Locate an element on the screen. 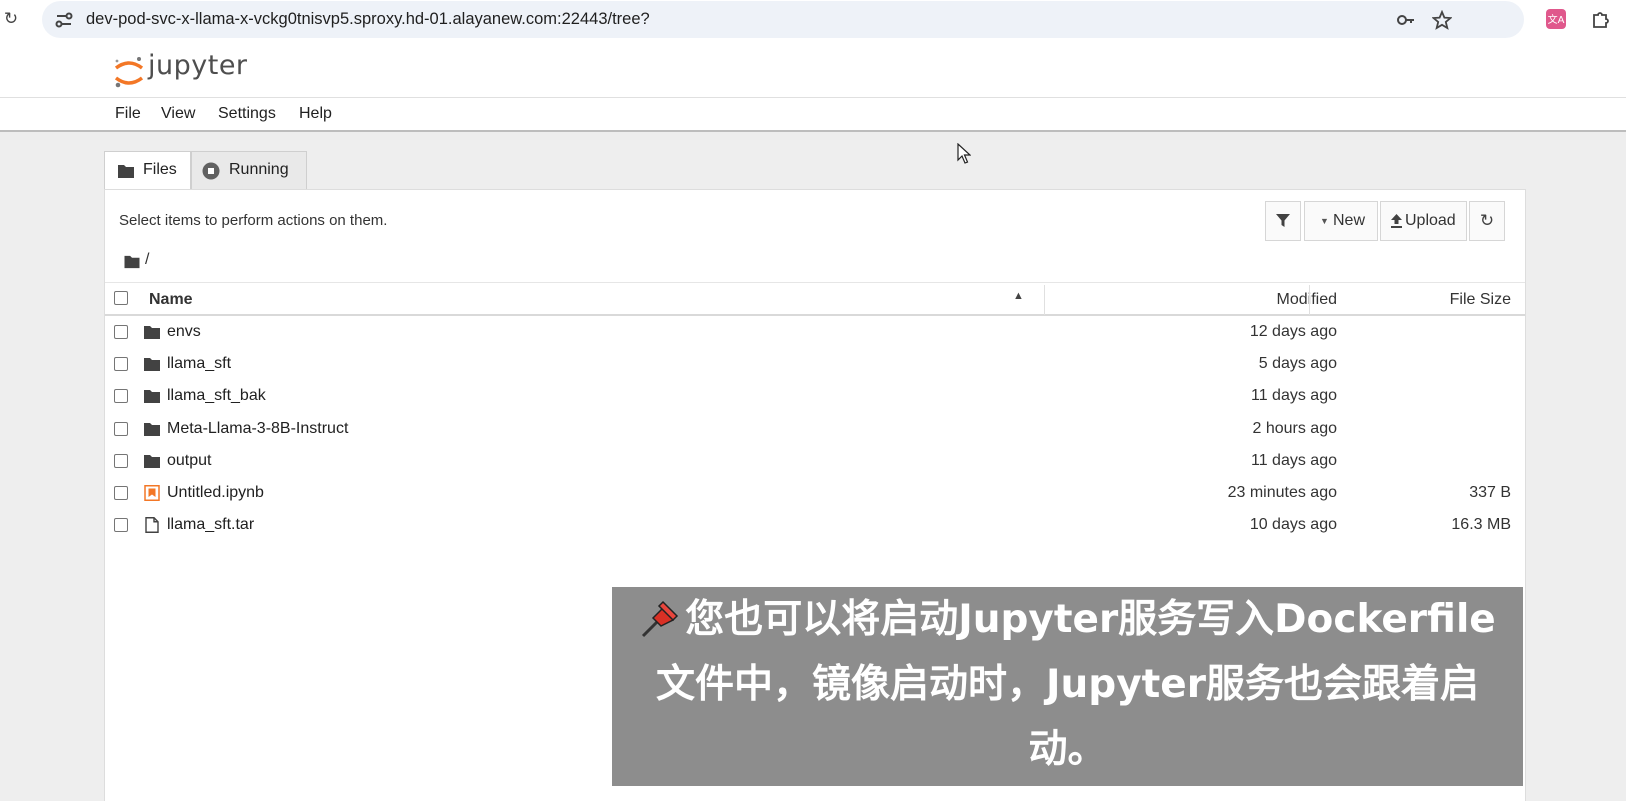 This screenshot has width=1626, height=801. menu-help: Help is located at coordinates (315, 114).